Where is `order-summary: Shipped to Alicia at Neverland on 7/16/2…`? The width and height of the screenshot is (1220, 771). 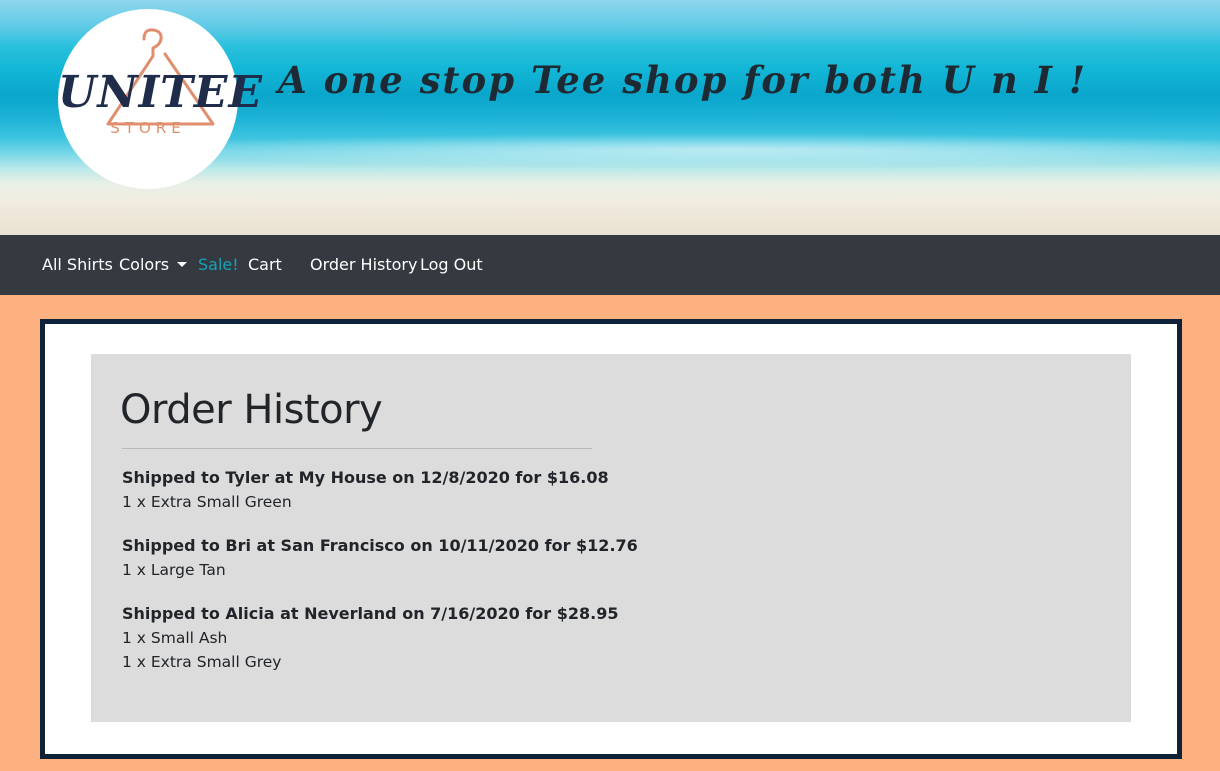
order-summary: Shipped to Alicia at Neverland on 7/16/2… is located at coordinates (370, 613).